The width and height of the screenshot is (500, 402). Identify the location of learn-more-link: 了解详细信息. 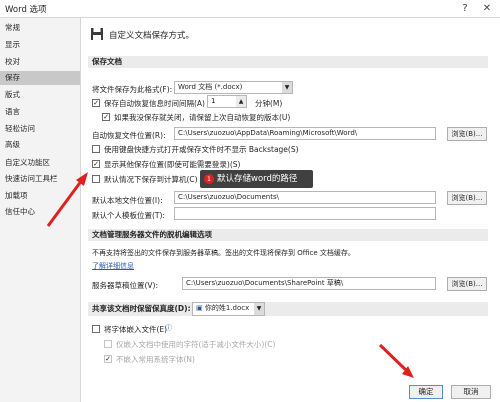
(113, 266).